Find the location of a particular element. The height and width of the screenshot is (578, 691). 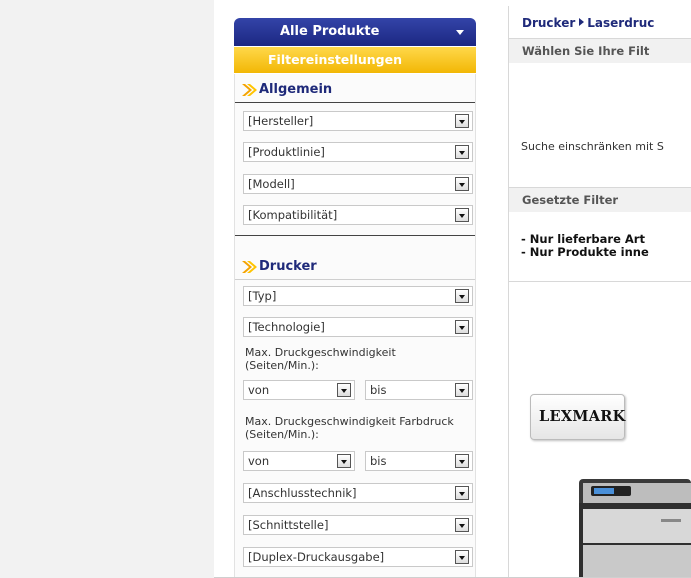

breadcrumb-separator-icon is located at coordinates (582, 22).